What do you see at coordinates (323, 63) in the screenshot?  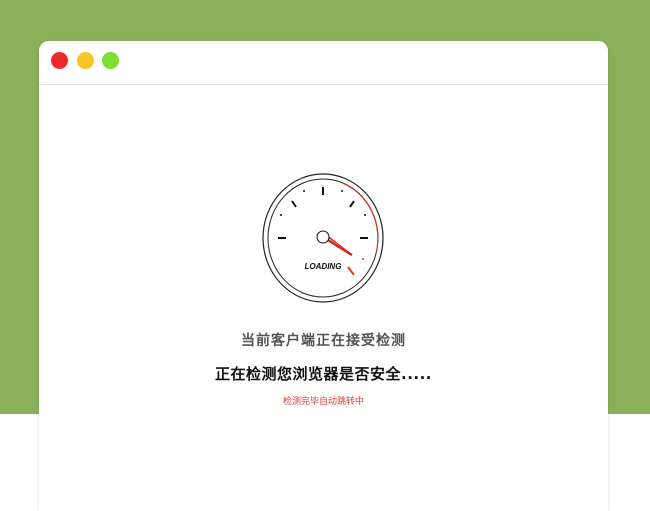 I see `window-titlebar` at bounding box center [323, 63].